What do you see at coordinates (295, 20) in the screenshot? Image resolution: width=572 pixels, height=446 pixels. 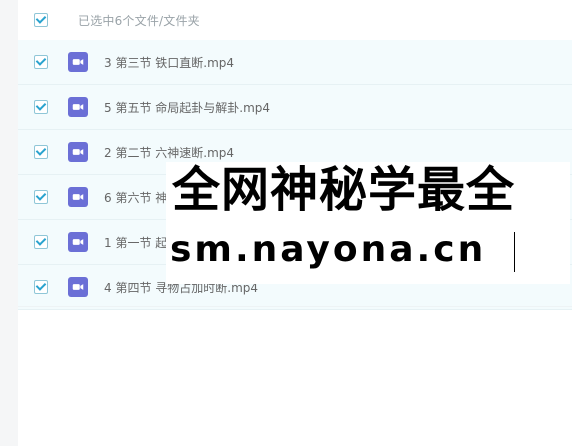 I see `selection-header: 已选中6个文件/文件夹` at bounding box center [295, 20].